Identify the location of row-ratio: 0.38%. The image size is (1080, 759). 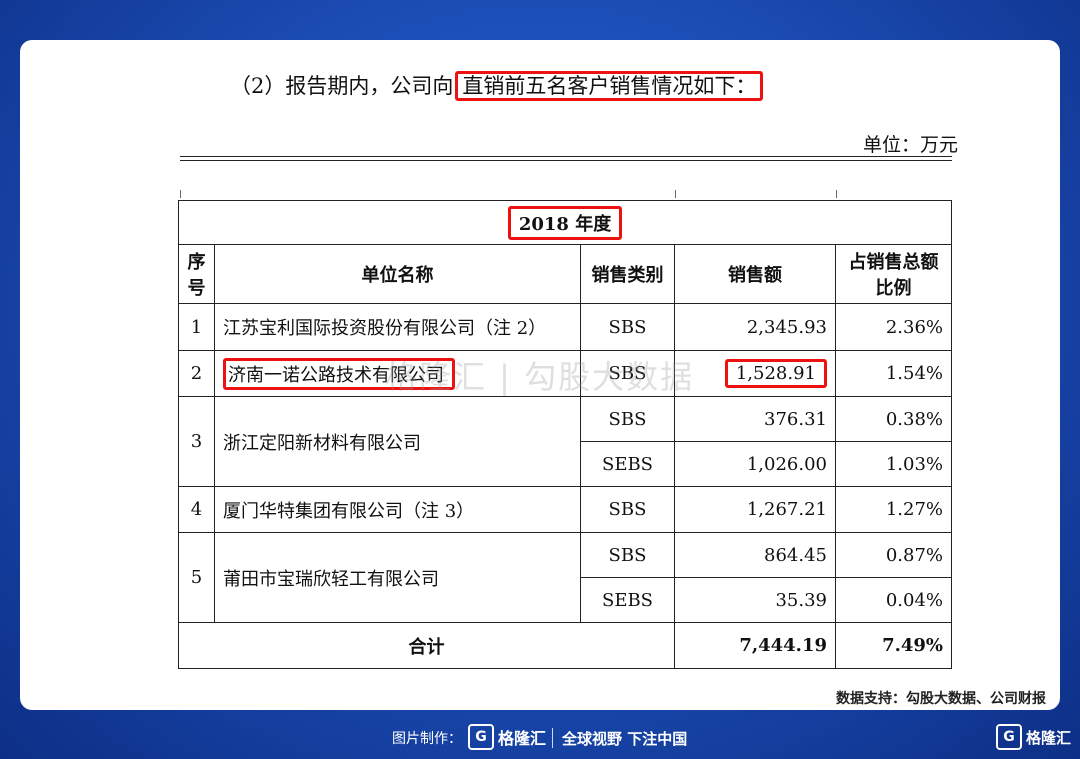
(893, 419).